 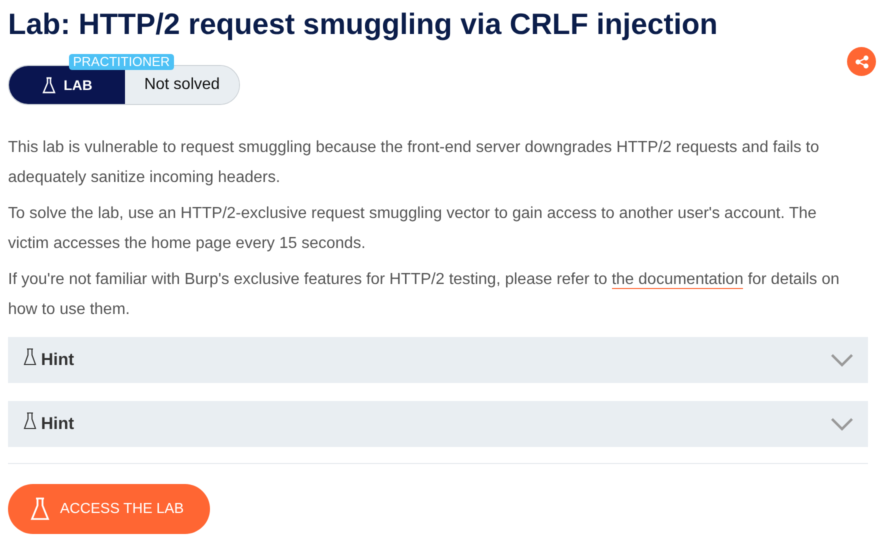 What do you see at coordinates (678, 280) in the screenshot?
I see `documentation-link: the documentation` at bounding box center [678, 280].